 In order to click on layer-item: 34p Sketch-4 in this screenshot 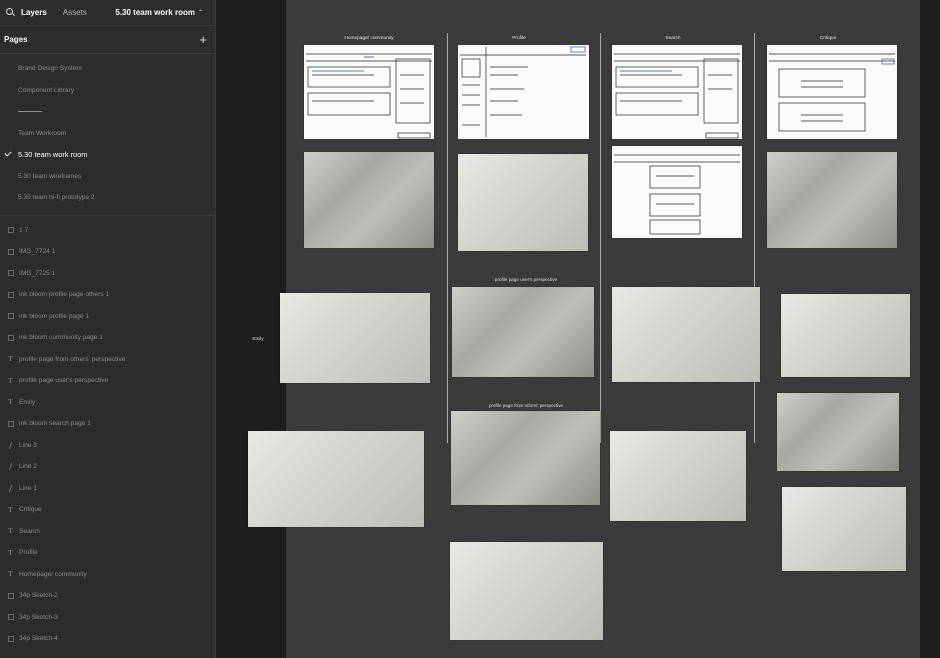, I will do `click(107, 639)`.